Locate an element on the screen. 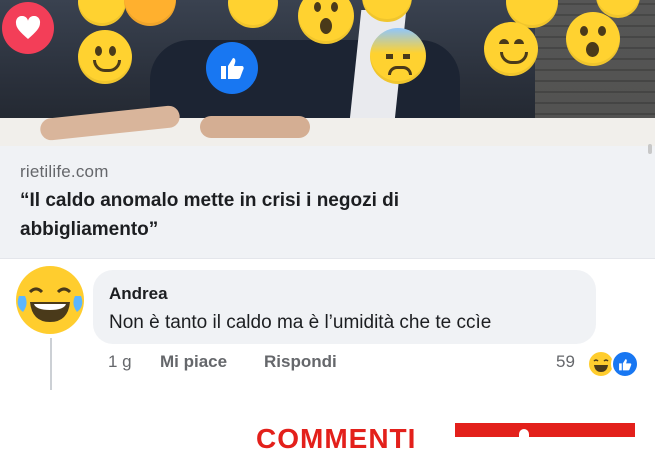 This screenshot has width=655, height=455. love-reaction-icon is located at coordinates (28, 28).